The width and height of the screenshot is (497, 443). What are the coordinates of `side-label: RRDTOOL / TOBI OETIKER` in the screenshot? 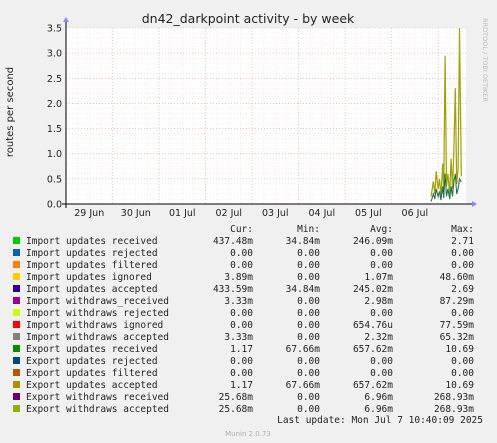 It's located at (485, 60).